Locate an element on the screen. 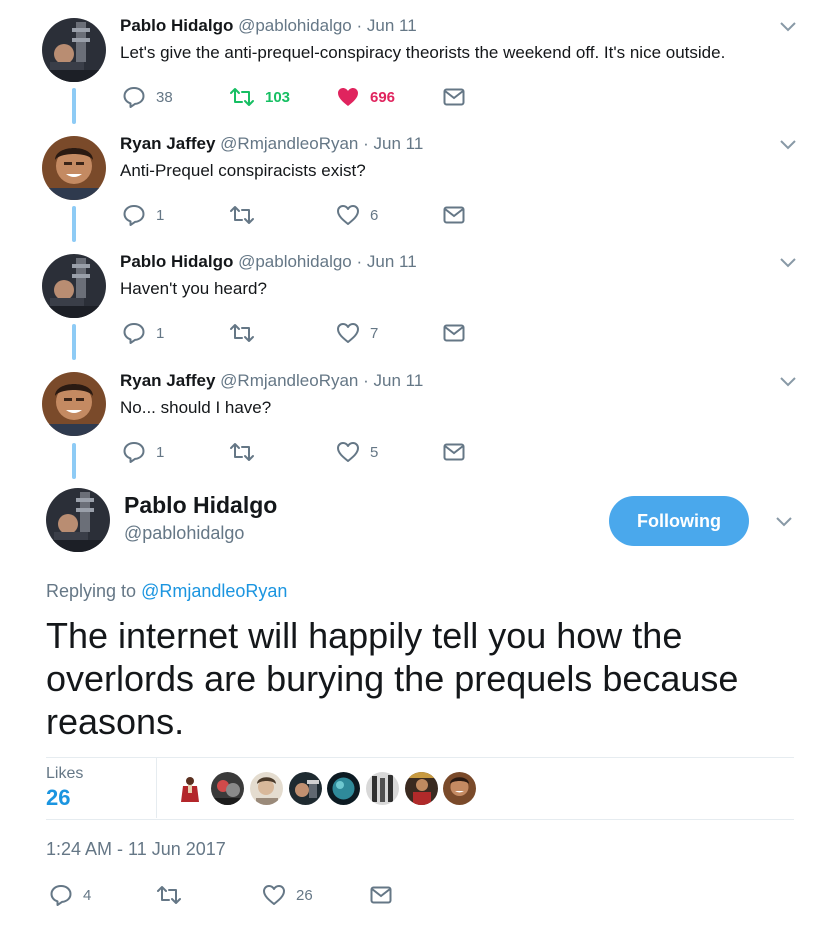 This screenshot has height=940, width=824. tweet-text: Haven't you heard? is located at coordinates (193, 288).